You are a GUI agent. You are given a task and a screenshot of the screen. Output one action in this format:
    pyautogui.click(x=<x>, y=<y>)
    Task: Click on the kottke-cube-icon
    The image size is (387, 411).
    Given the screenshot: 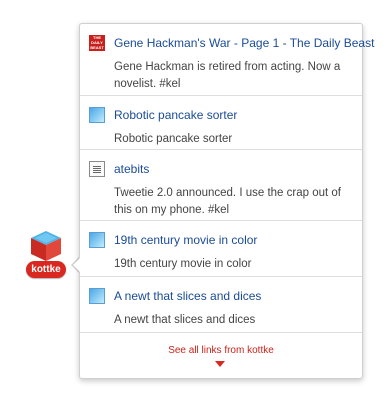 What is the action you would take?
    pyautogui.click(x=46, y=246)
    